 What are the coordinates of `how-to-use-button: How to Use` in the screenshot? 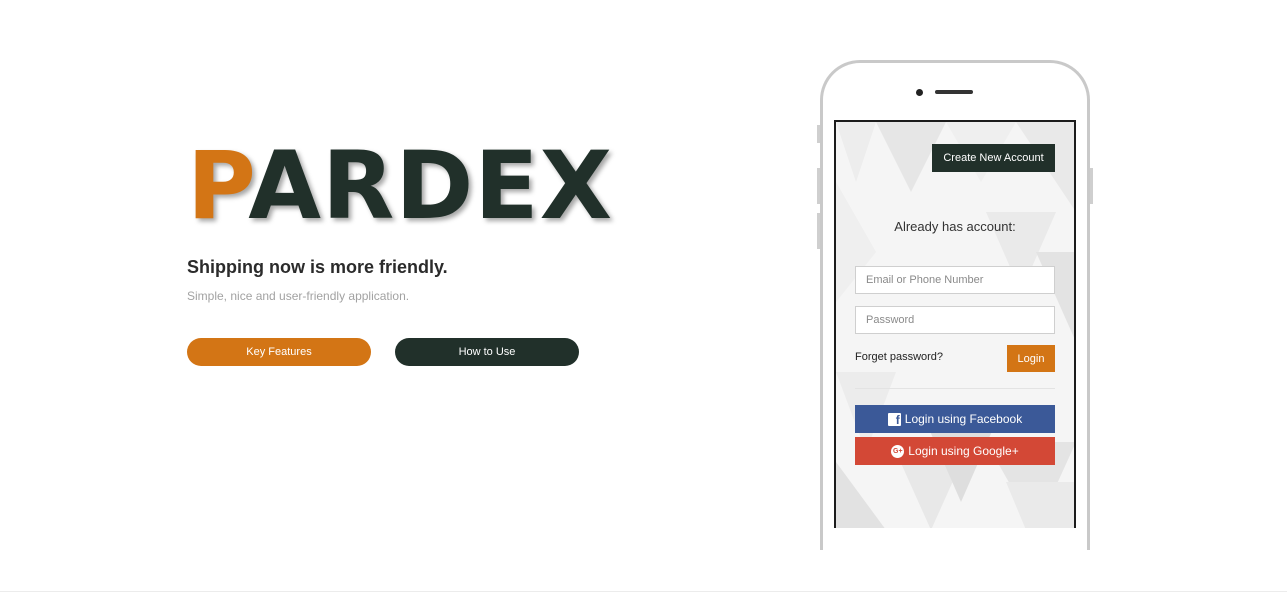 It's located at (487, 352).